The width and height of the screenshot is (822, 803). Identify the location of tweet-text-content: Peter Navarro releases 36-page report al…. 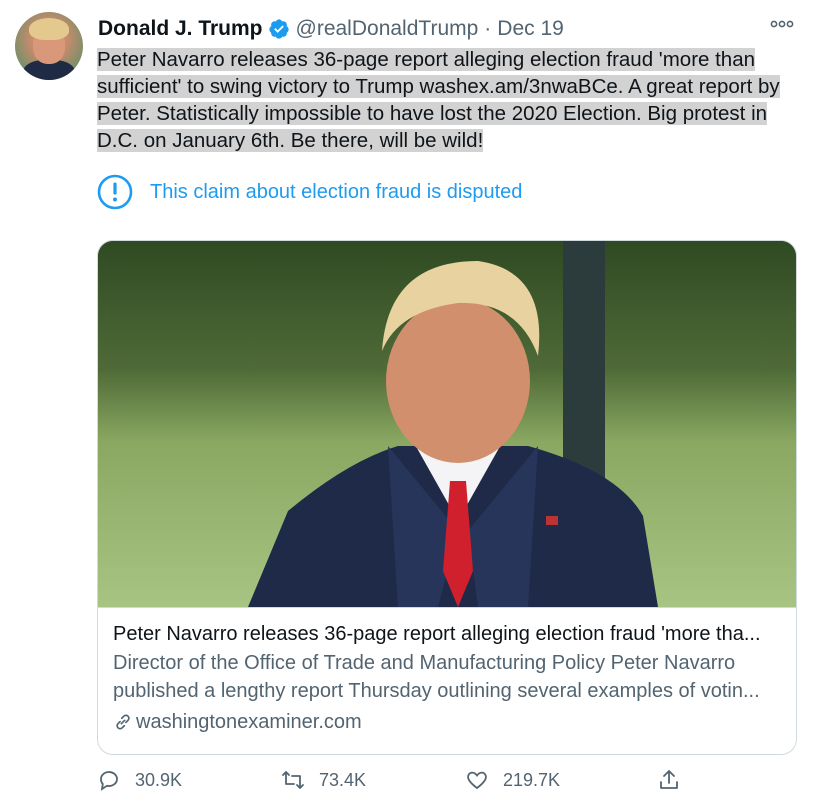
(438, 100).